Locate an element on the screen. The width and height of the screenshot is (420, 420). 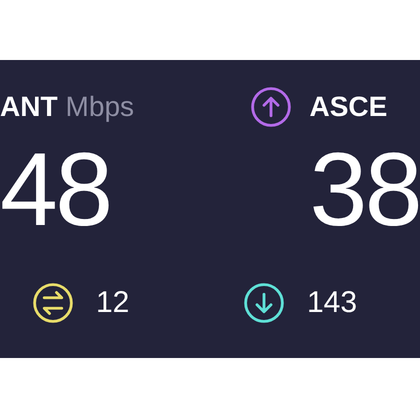
metric-value: 48 is located at coordinates (56, 190).